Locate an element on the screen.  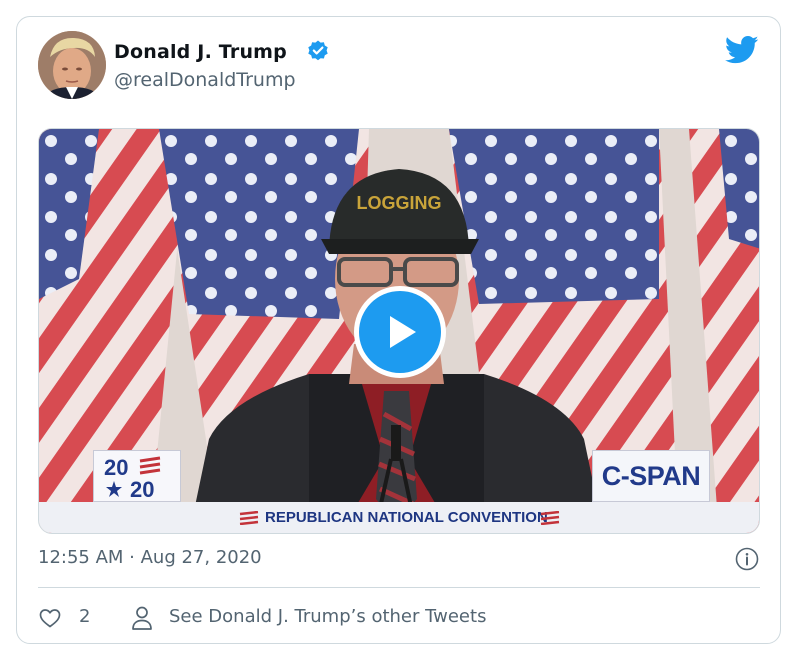
see-other-tweets-link: See Donald J. Trump’s other Tweets is located at coordinates (327, 616).